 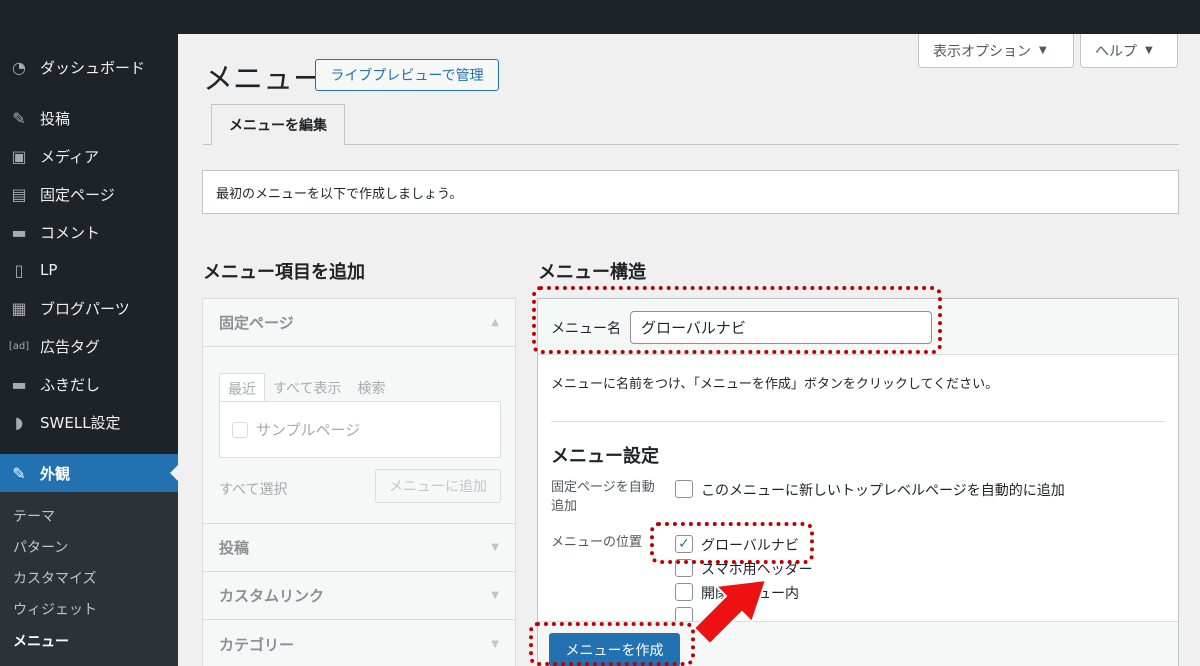 What do you see at coordinates (600, 17) in the screenshot?
I see `admin-top-bar` at bounding box center [600, 17].